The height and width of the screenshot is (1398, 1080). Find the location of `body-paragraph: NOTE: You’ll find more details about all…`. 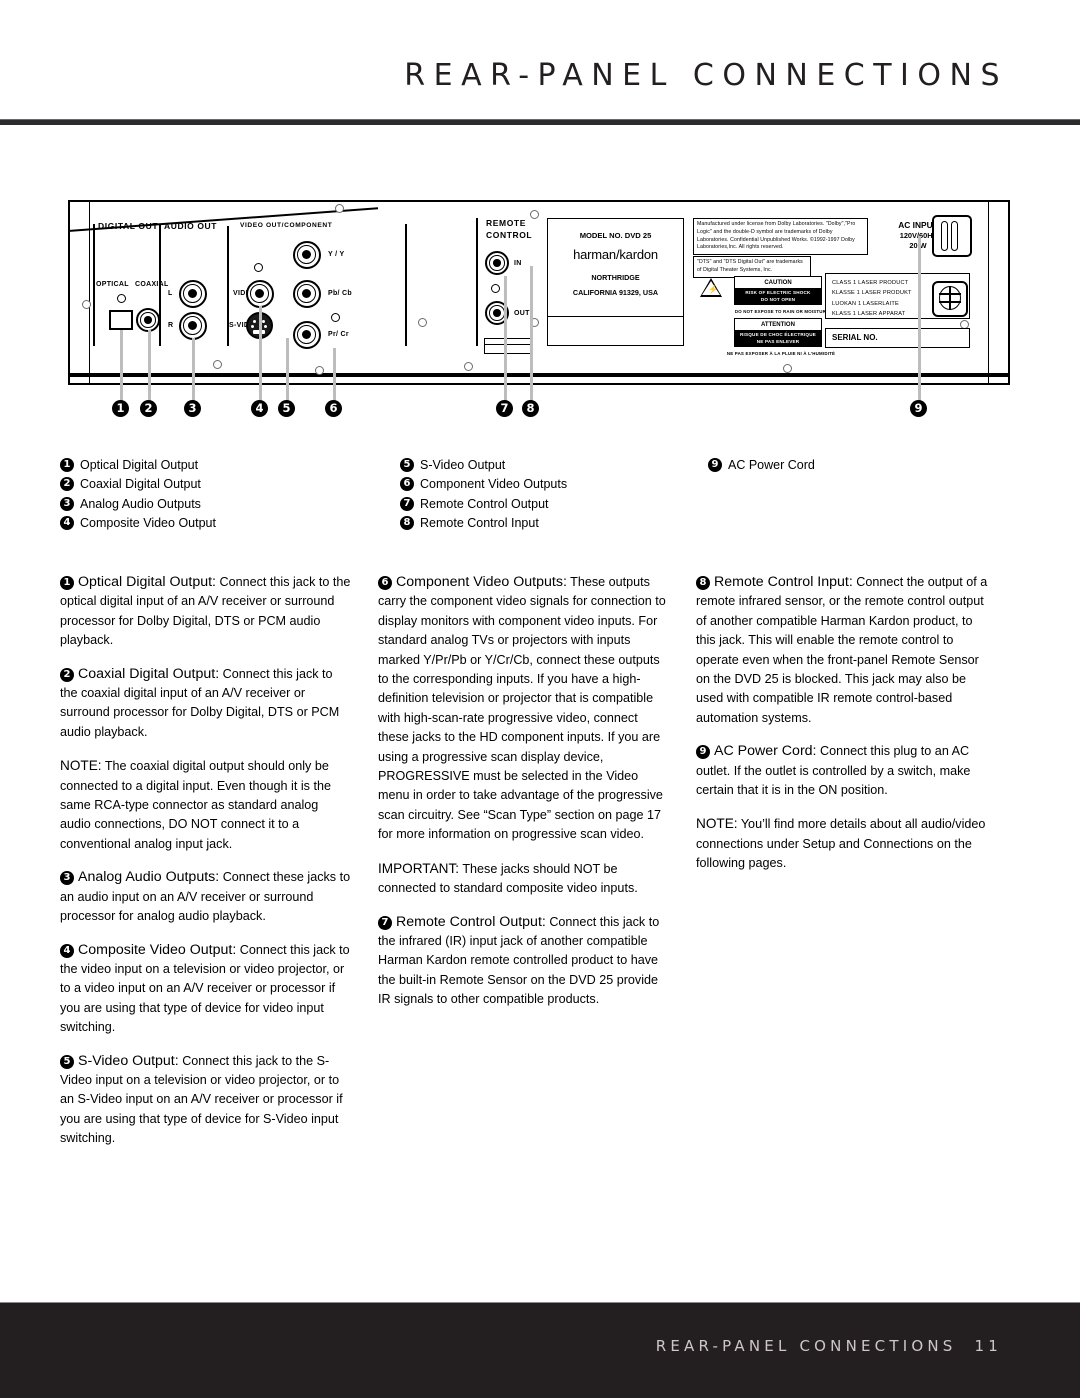

body-paragraph: NOTE: You’ll find more details about all… is located at coordinates (842, 843).